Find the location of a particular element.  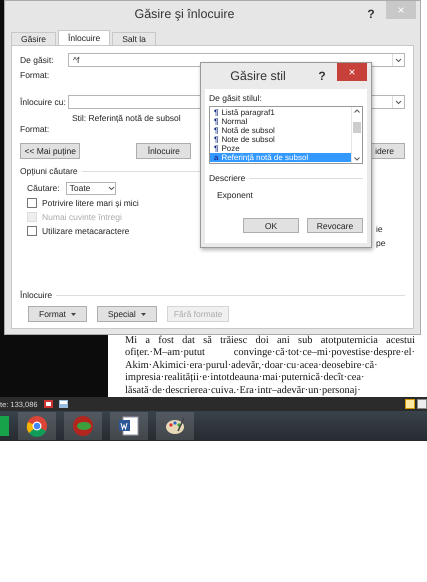

document-text-line: Akim·Akimici·era·purul·adevăr,·doar·cu·acea·deosebire·că· is located at coordinates (252, 366).